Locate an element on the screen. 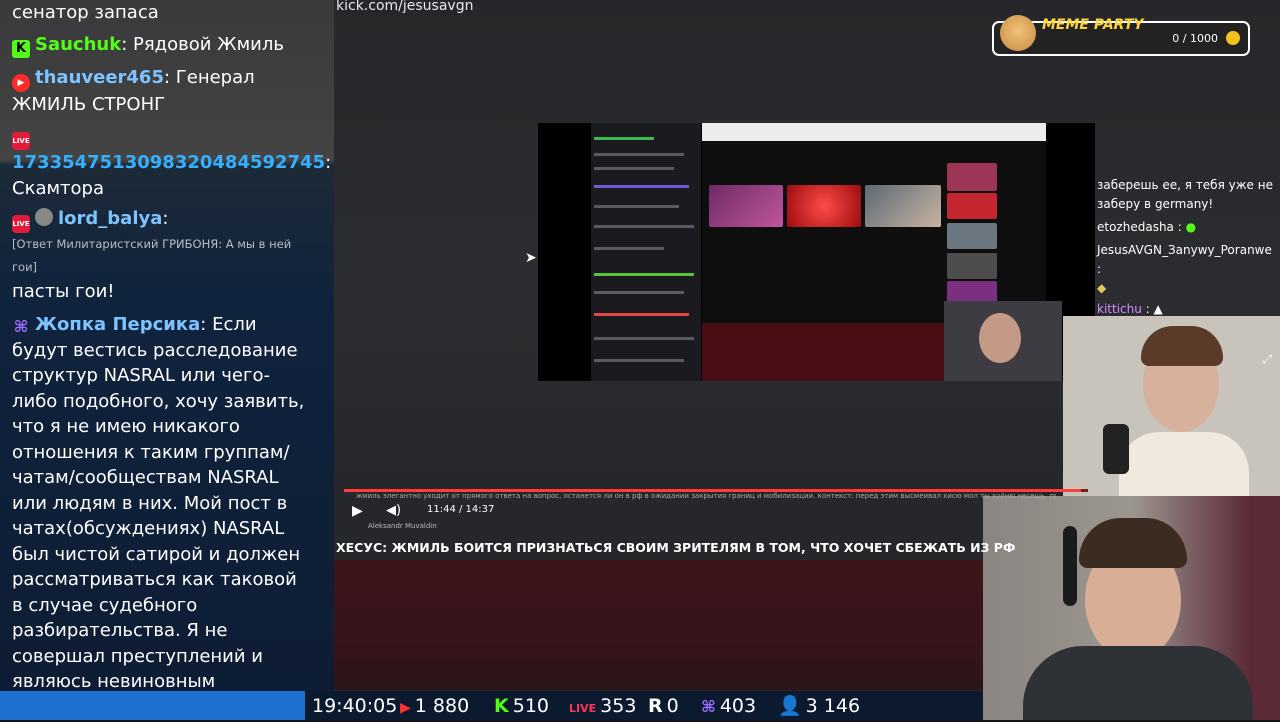 Image resolution: width=1280 pixels, height=722 pixels. microphone-shape is located at coordinates (1116, 449).